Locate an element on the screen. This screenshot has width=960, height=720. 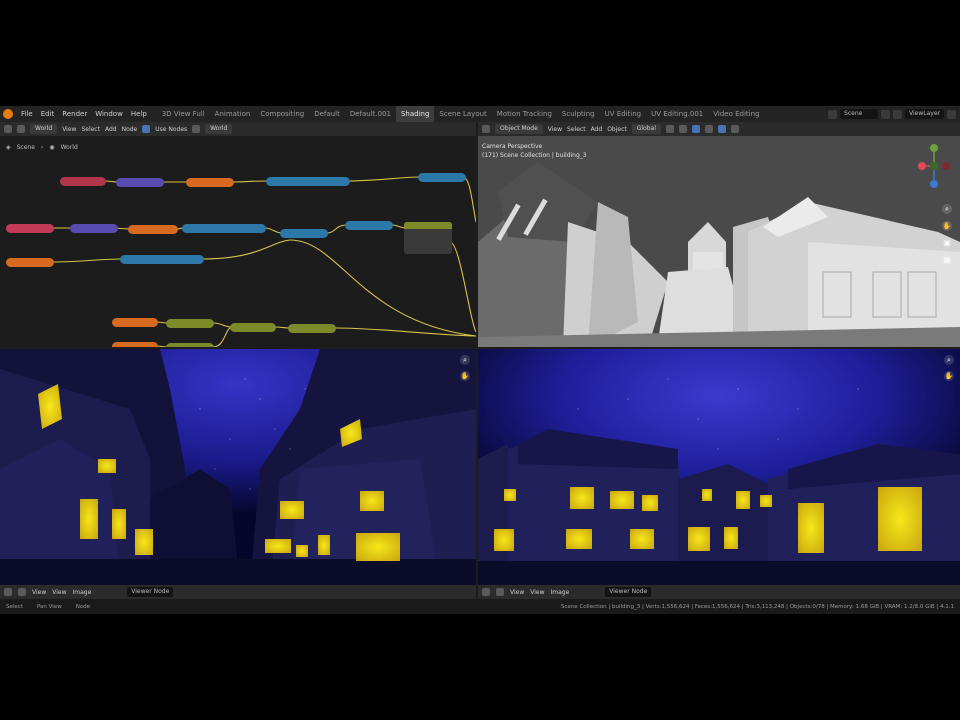
mix-shader-node is located at coordinates (442, 177).